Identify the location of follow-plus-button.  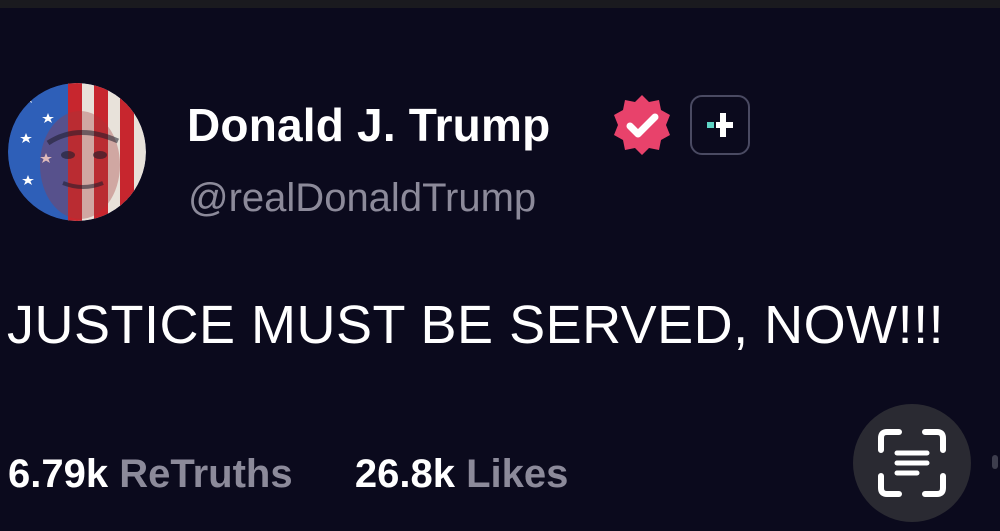
(720, 125).